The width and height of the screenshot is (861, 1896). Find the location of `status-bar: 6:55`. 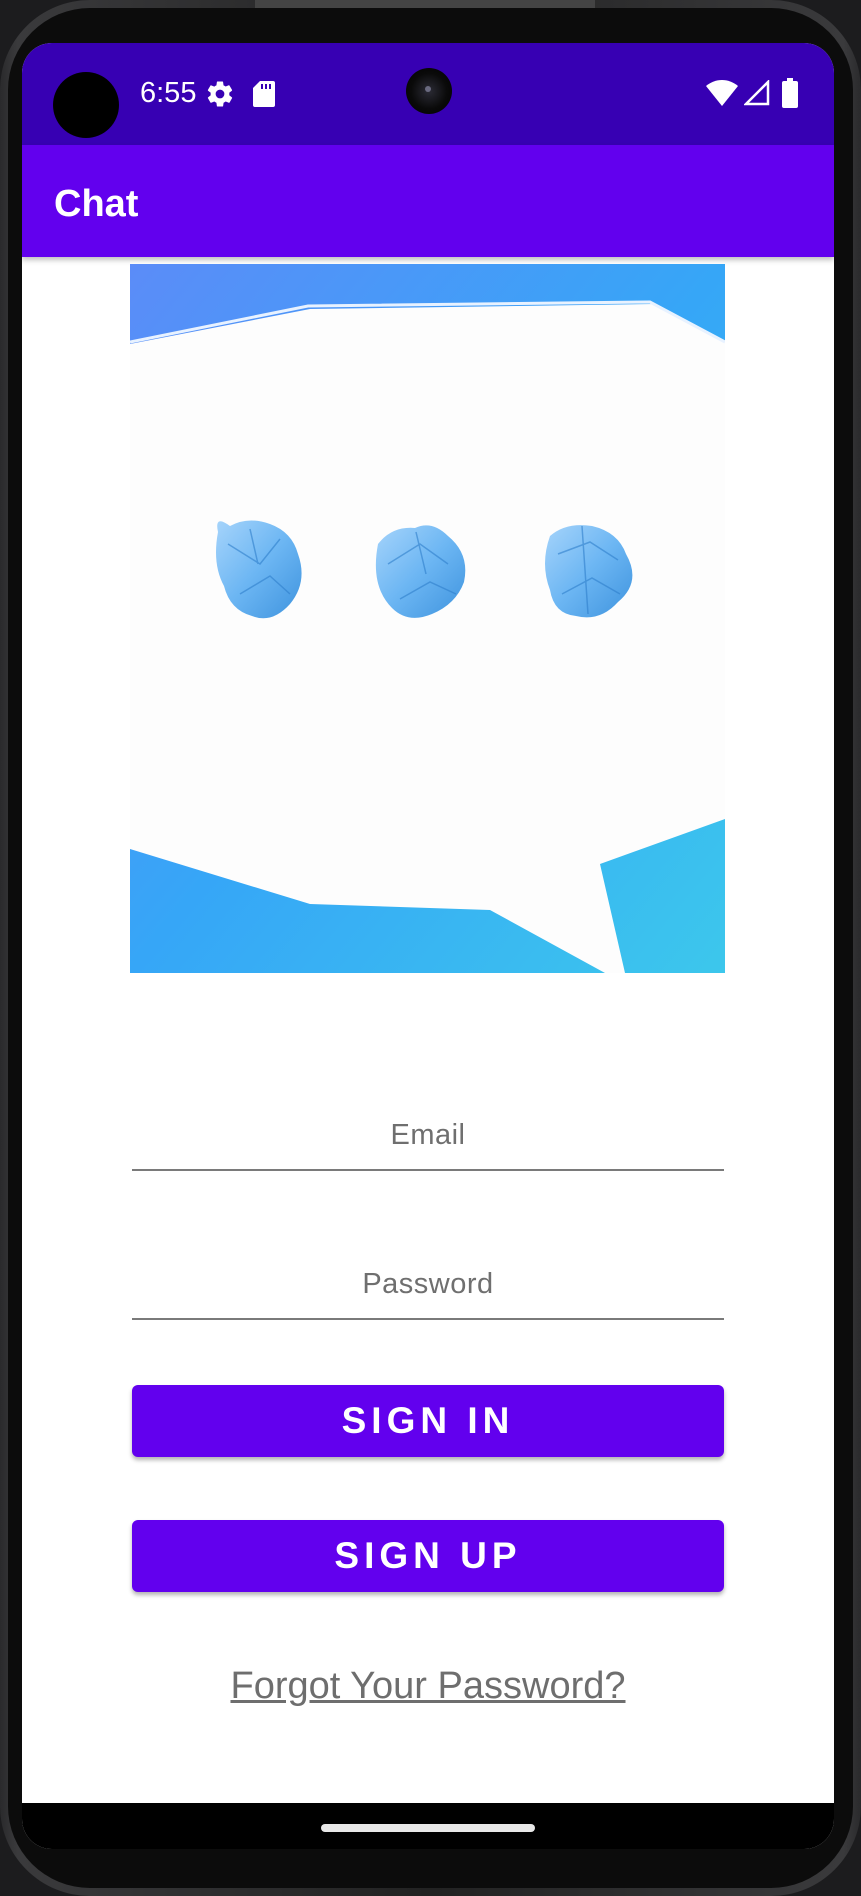

status-bar: 6:55 is located at coordinates (428, 94).